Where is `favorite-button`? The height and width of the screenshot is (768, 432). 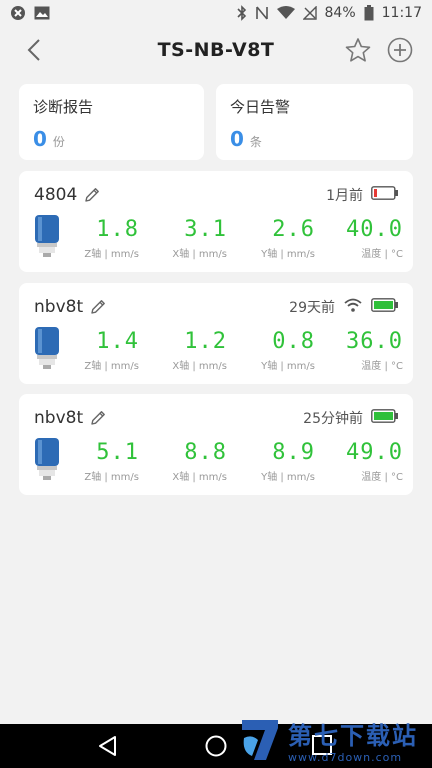 favorite-button is located at coordinates (358, 50).